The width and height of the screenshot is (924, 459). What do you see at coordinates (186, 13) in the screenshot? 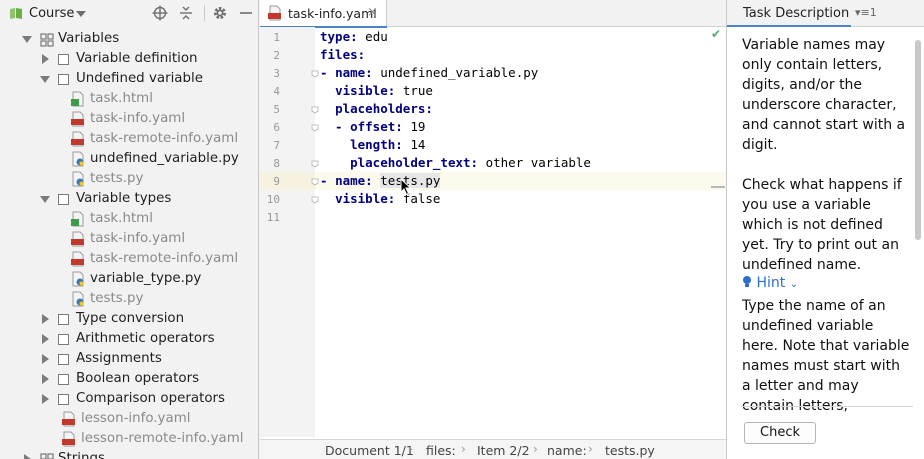
I see `collapse-all-icon` at bounding box center [186, 13].